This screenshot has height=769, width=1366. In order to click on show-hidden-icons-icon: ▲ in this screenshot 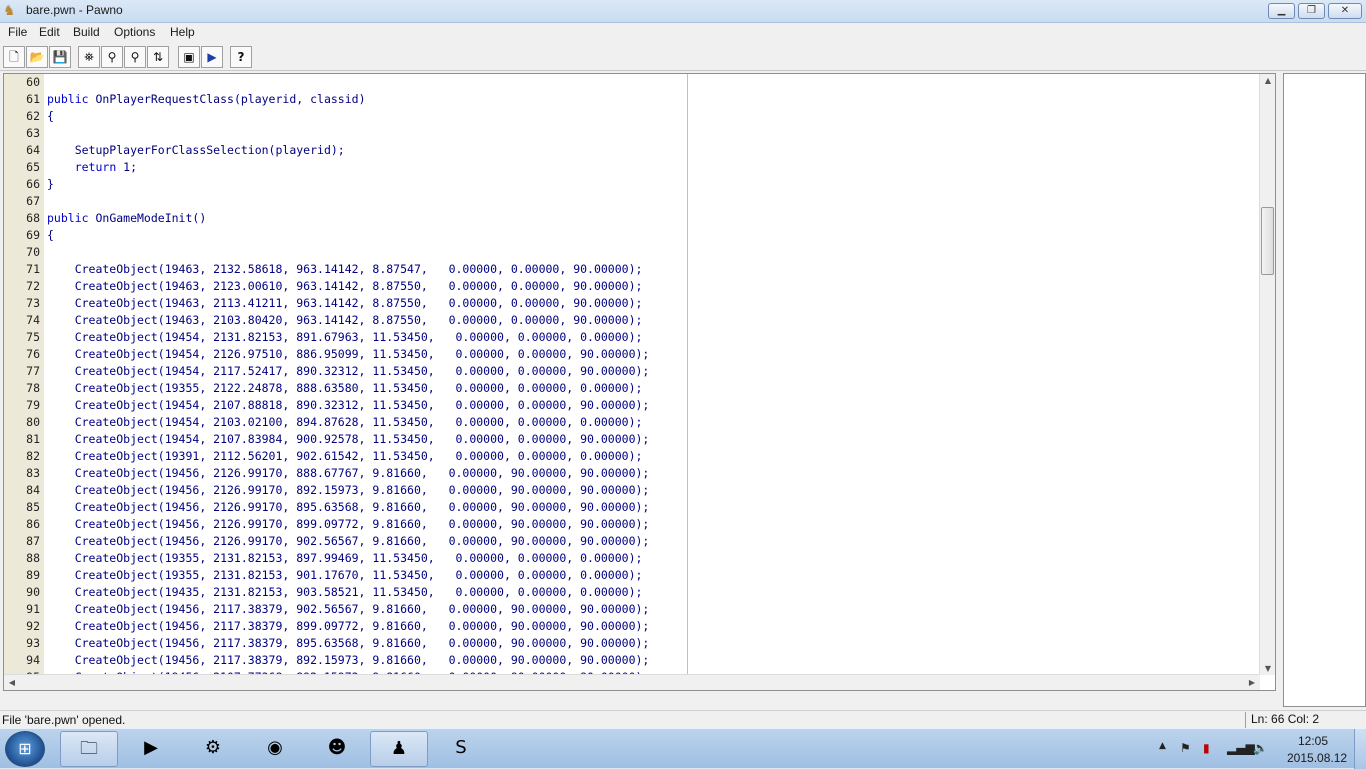, I will do `click(1162, 746)`.